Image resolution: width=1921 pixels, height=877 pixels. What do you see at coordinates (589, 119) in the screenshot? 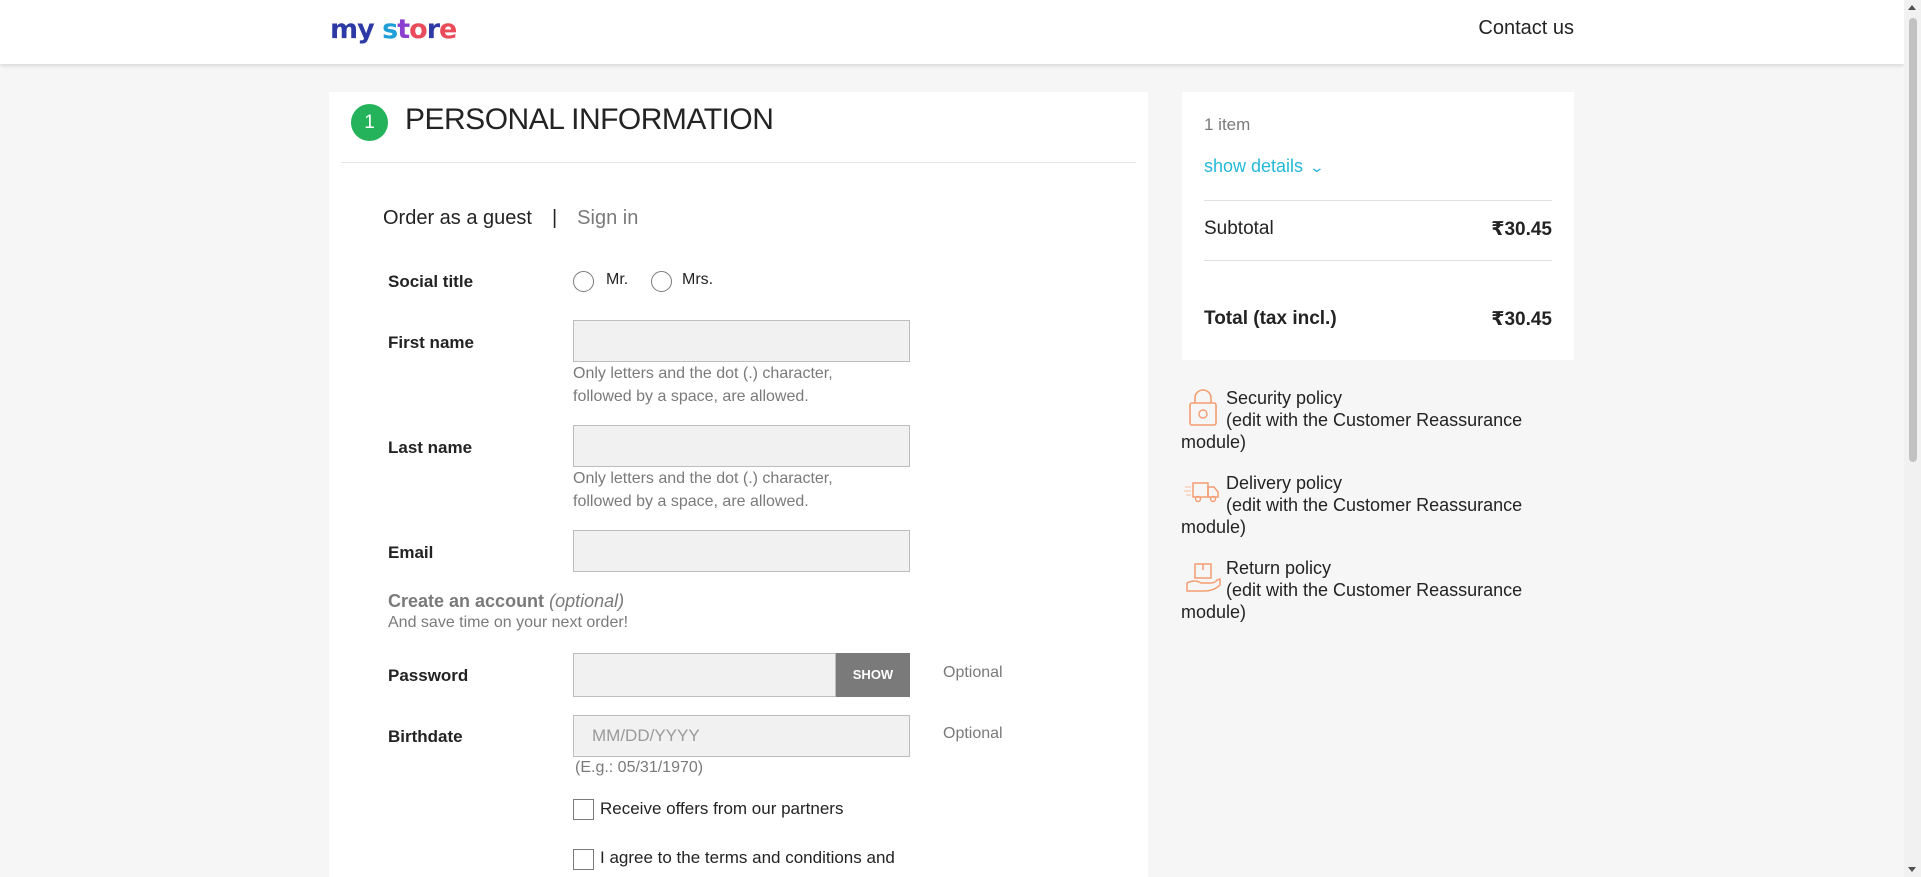
I see `step-title: PERSONAL INFORMATION` at bounding box center [589, 119].